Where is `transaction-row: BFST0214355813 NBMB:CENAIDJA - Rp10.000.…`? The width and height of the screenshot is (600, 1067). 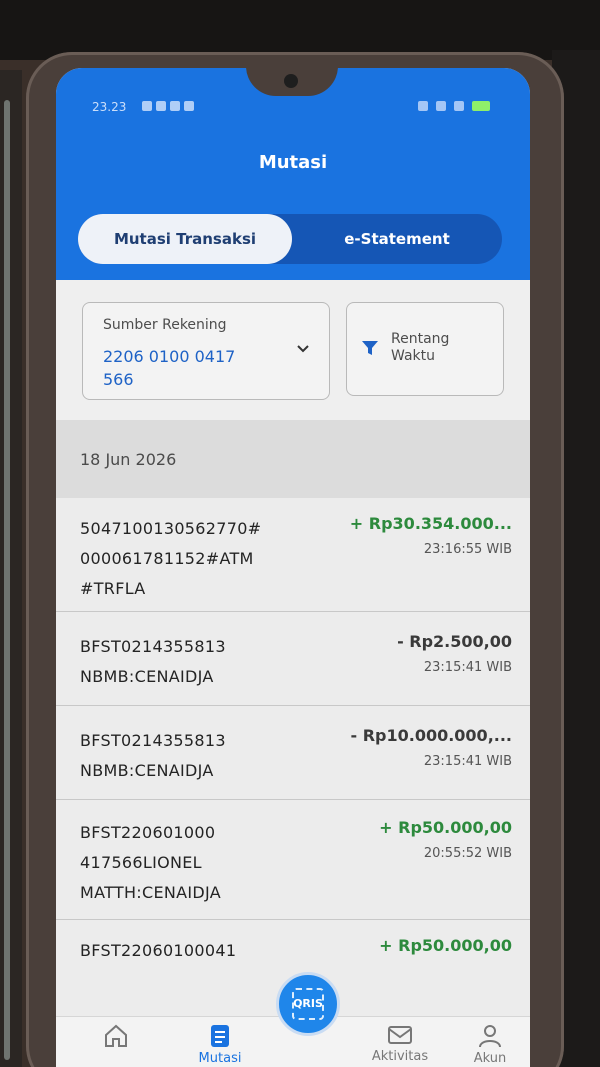 transaction-row: BFST0214355813 NBMB:CENAIDJA - Rp10.000.… is located at coordinates (293, 753).